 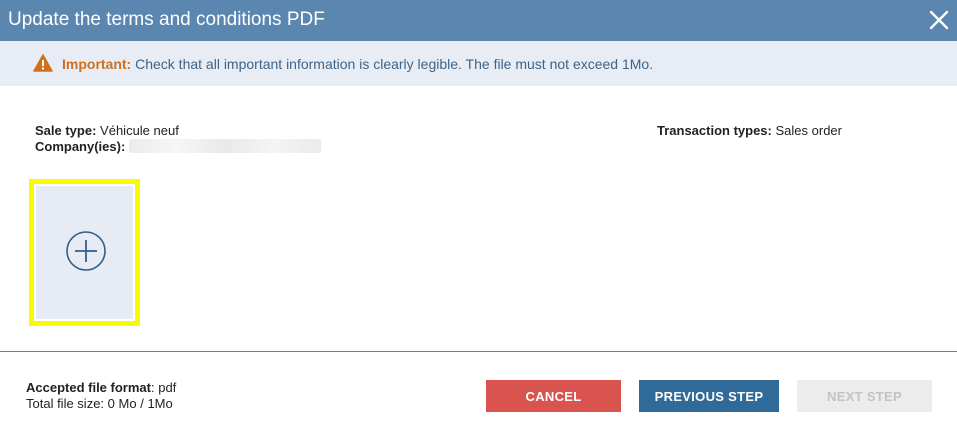 What do you see at coordinates (122, 403) in the screenshot?
I see `file-size-value: 0 Mo` at bounding box center [122, 403].